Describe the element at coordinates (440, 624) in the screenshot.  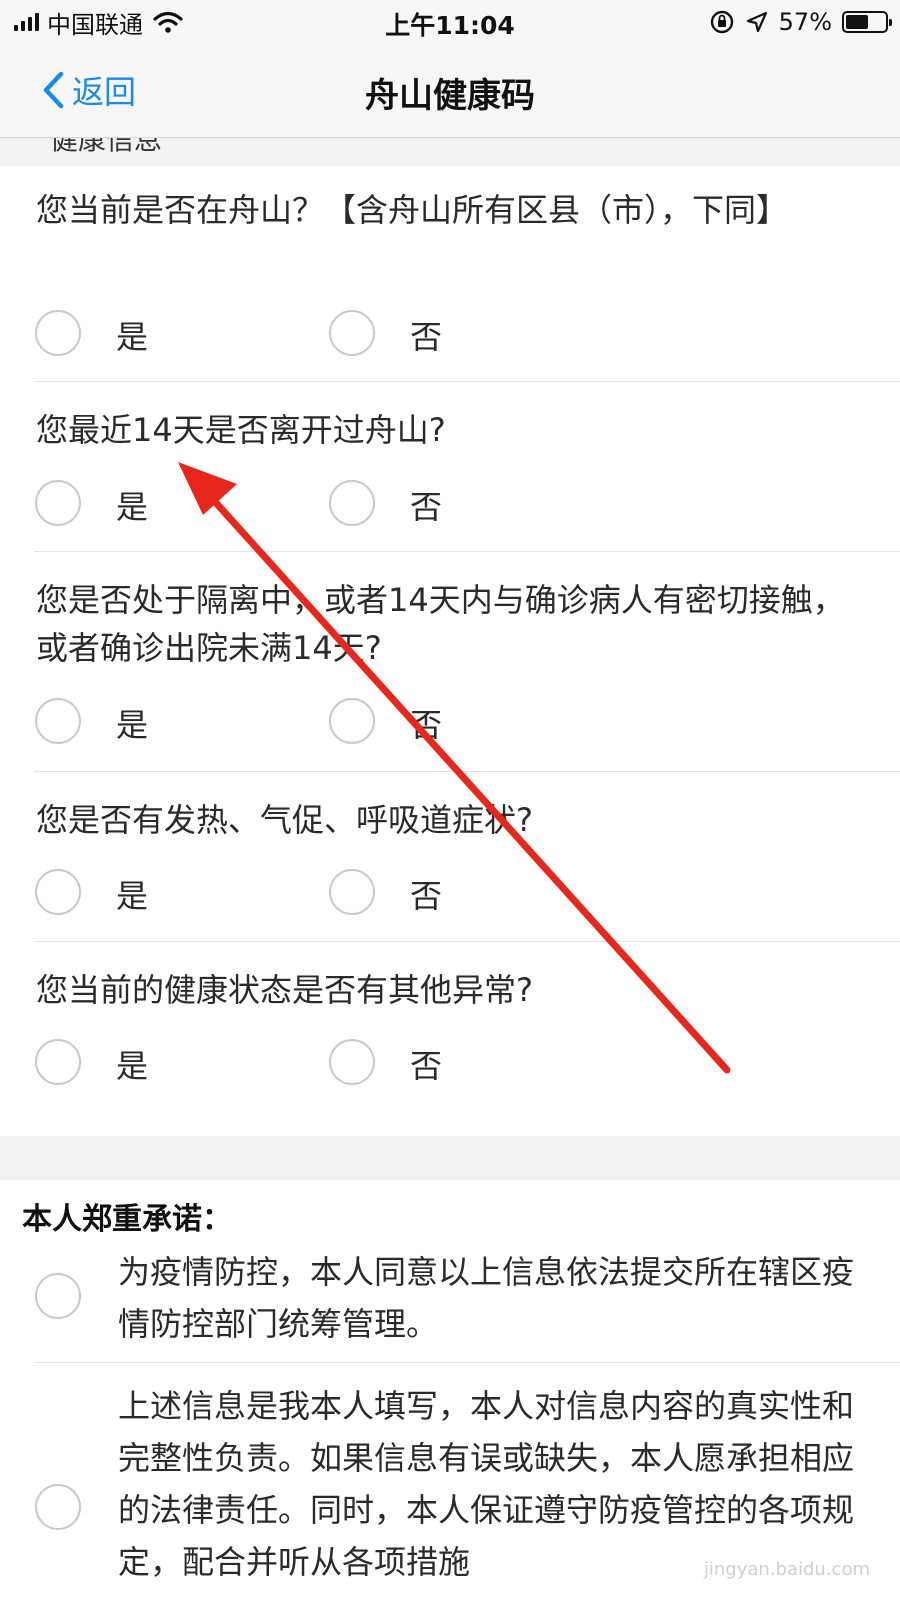
I see `question-text: 您是否处于隔离中，或者14天内与确诊病人有密切接触，或者确诊出院未满14天?` at that location.